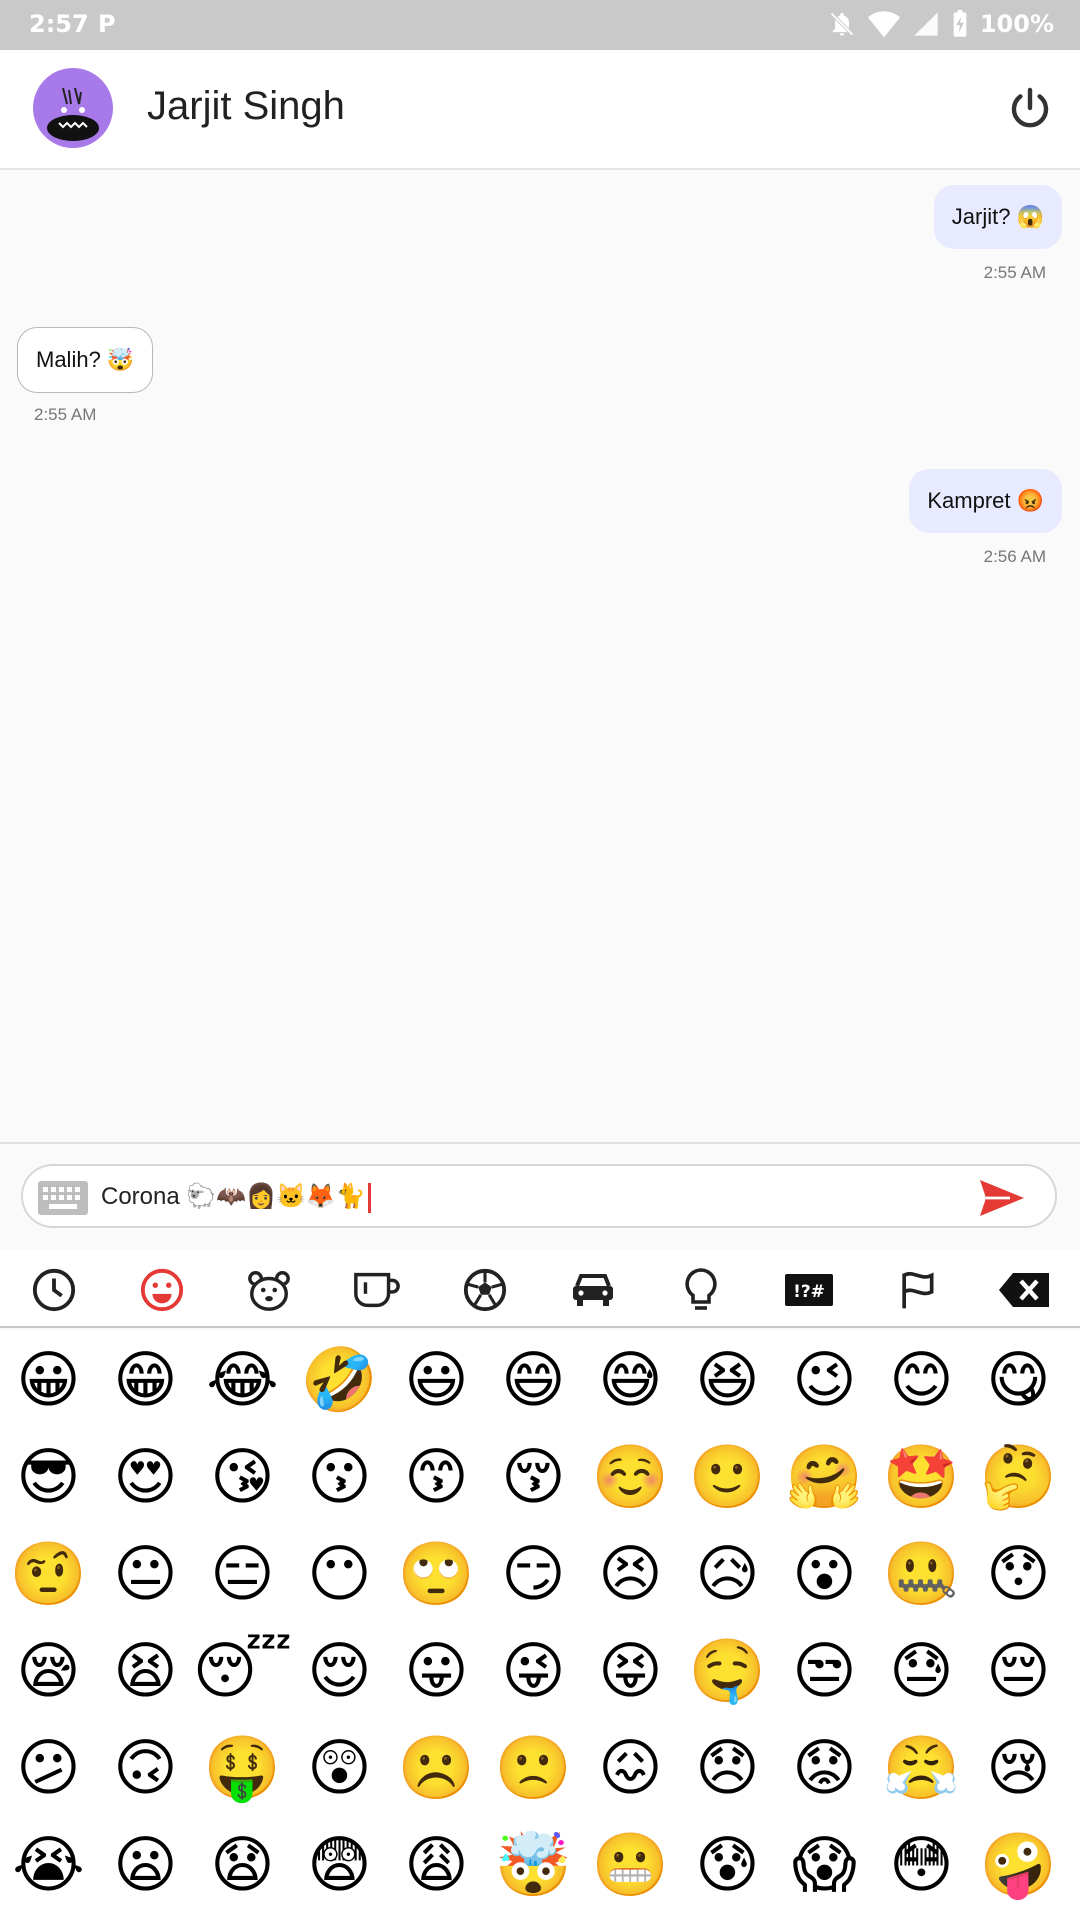  I want to click on emoji-key: 😟, so click(824, 1767).